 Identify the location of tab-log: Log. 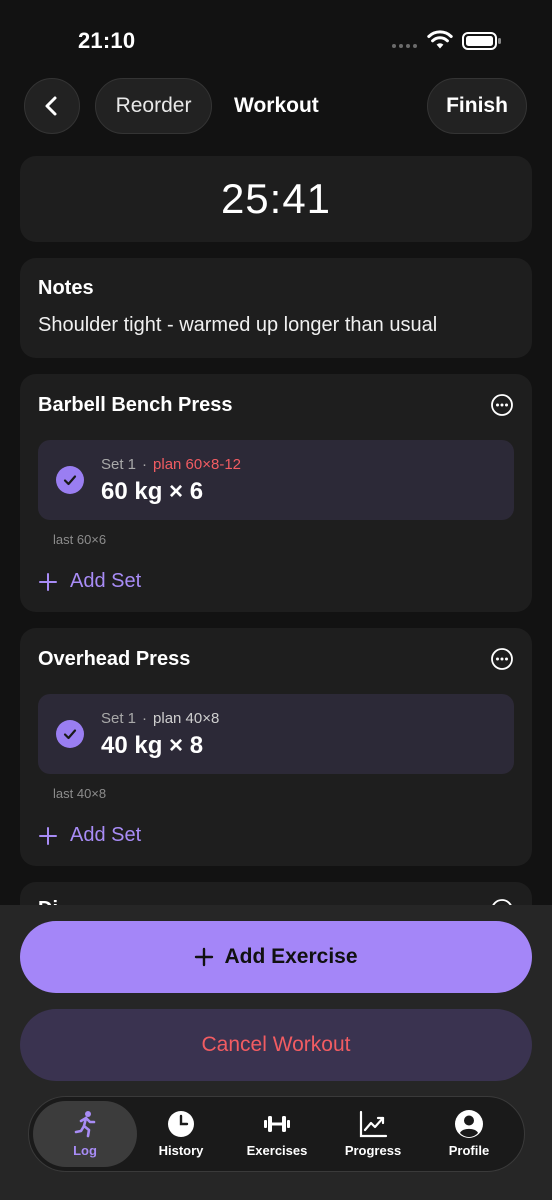
(85, 1134).